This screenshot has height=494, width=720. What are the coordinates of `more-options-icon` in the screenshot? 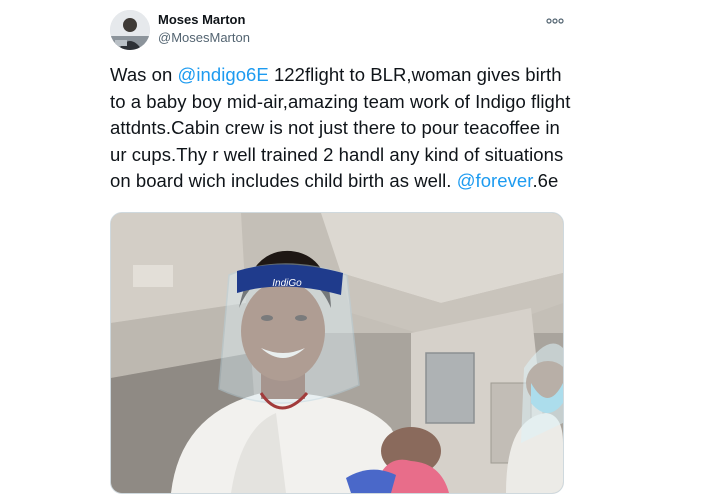 It's located at (555, 21).